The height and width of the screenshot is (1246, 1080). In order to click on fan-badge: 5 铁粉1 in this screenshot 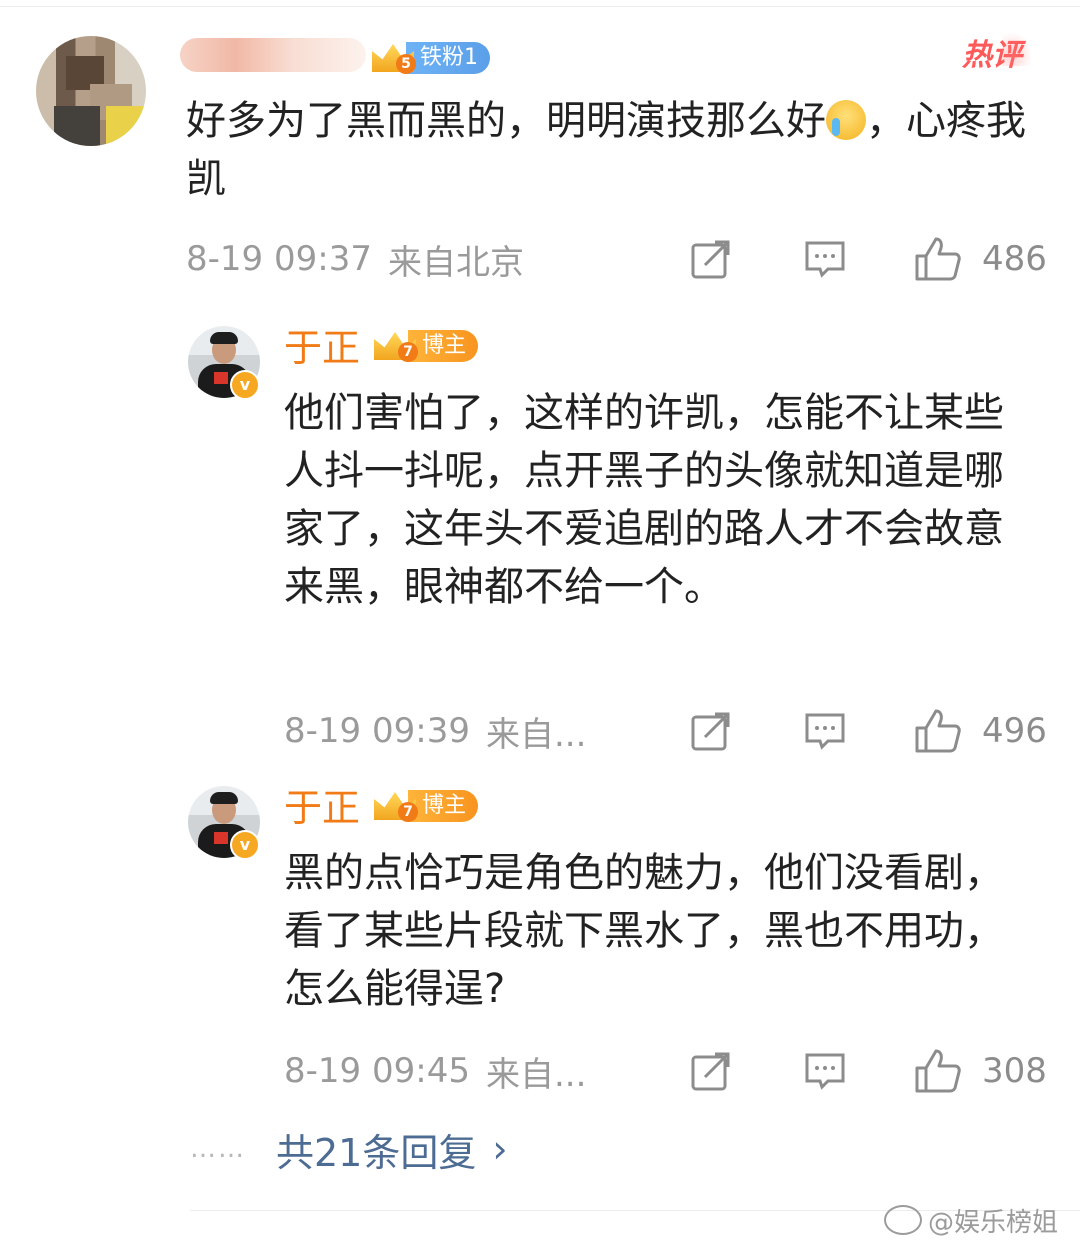, I will do `click(429, 58)`.